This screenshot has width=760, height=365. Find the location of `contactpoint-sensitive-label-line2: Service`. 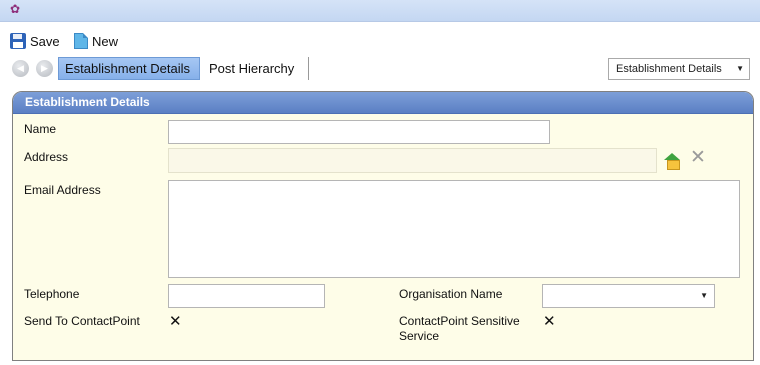

contactpoint-sensitive-label-line2: Service is located at coordinates (419, 336).